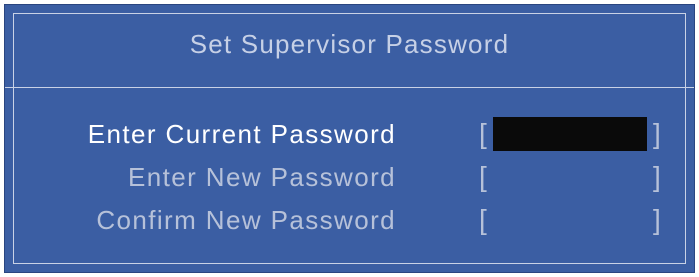  I want to click on confirm-new-password-label: Confirm New Password, so click(246, 220).